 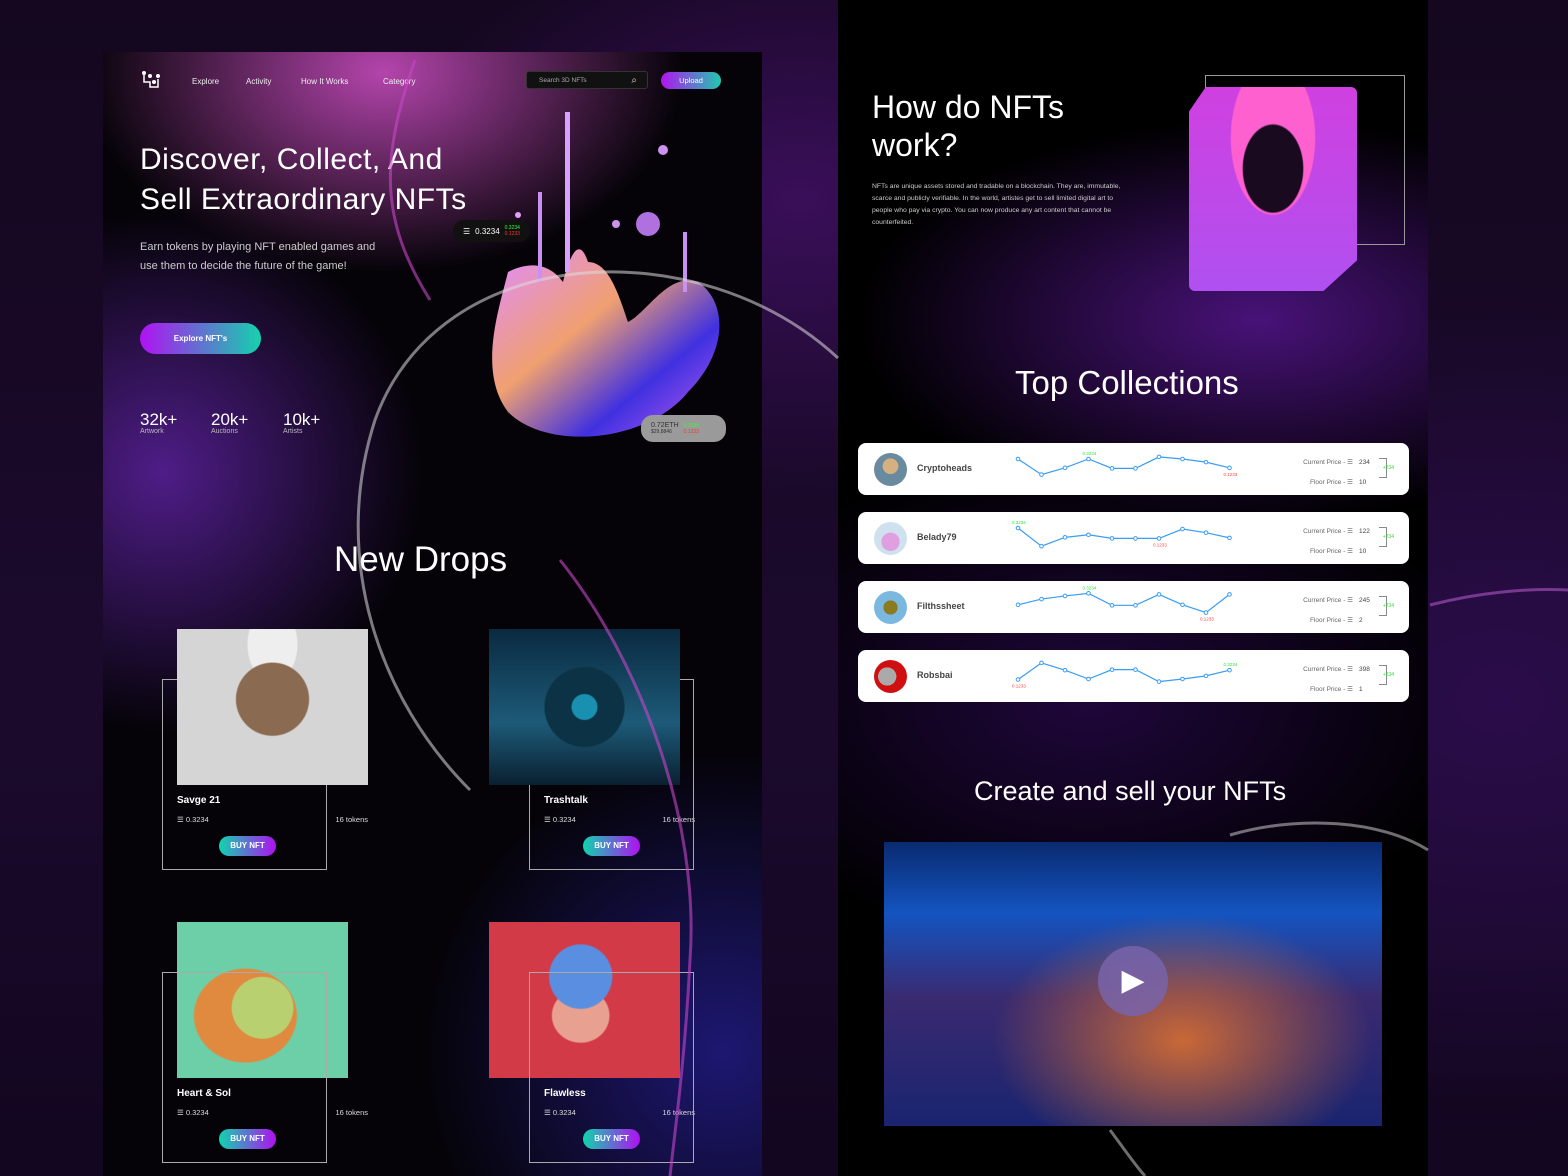 I want to click on collection-prices: Current Price - ☰ 245 Floor Price - ☰ 2, so click(x=1345, y=611).